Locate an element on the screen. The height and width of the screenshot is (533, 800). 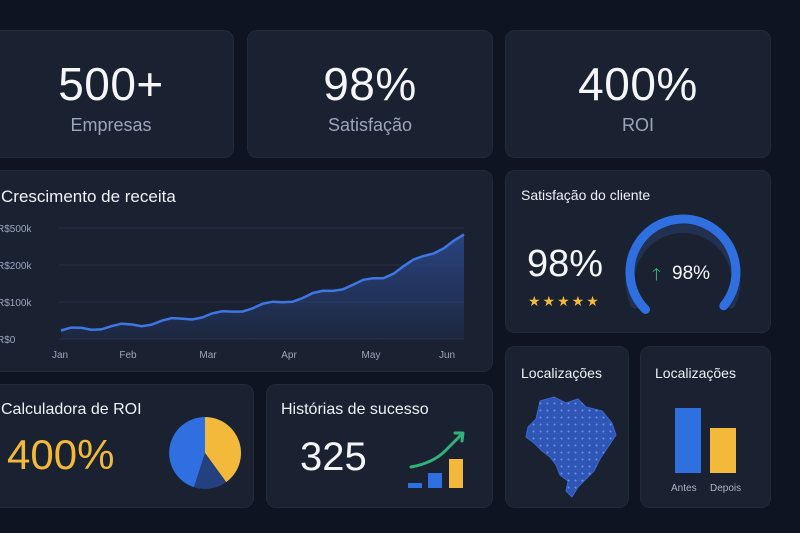
locations-map-card: Localizações is located at coordinates (567, 427).